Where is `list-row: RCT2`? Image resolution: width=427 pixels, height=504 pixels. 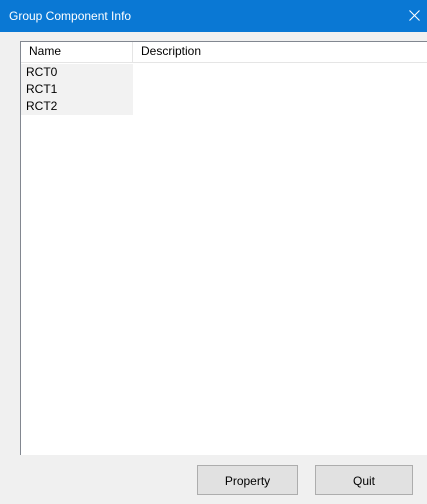 list-row: RCT2 is located at coordinates (224, 106).